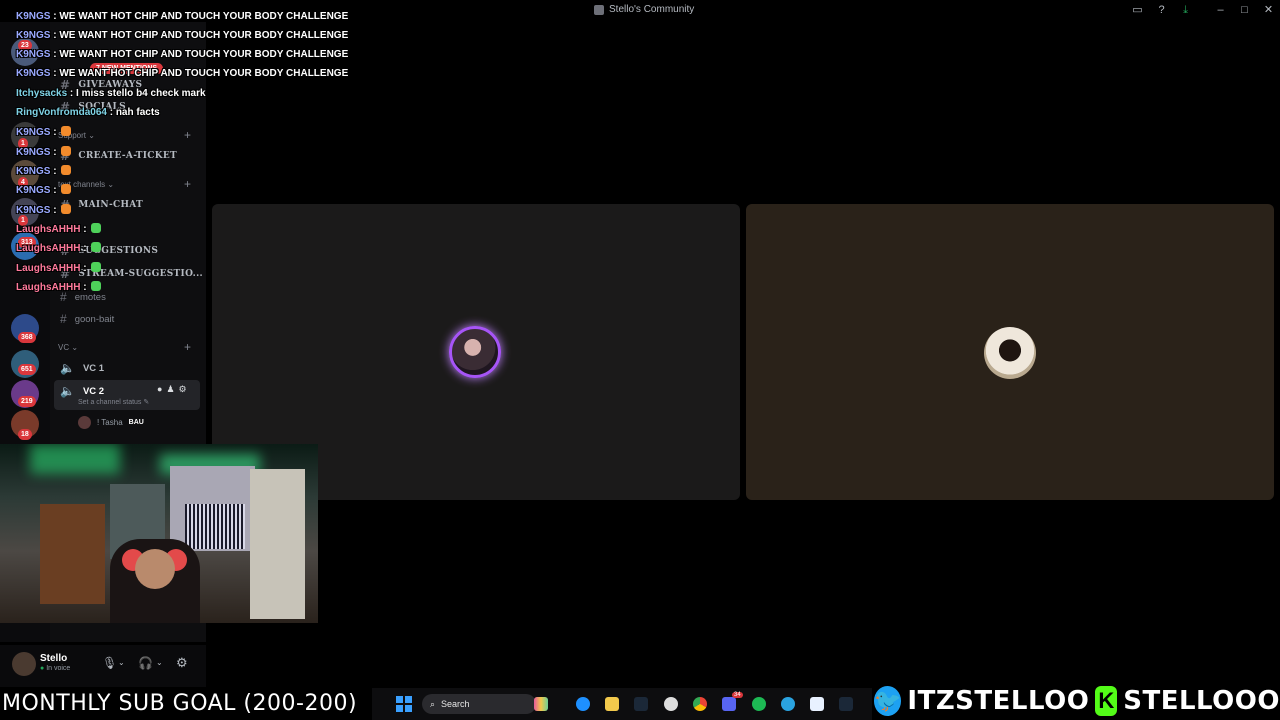 The width and height of the screenshot is (1280, 720). What do you see at coordinates (27, 337) in the screenshot?
I see `server-badge: 368` at bounding box center [27, 337].